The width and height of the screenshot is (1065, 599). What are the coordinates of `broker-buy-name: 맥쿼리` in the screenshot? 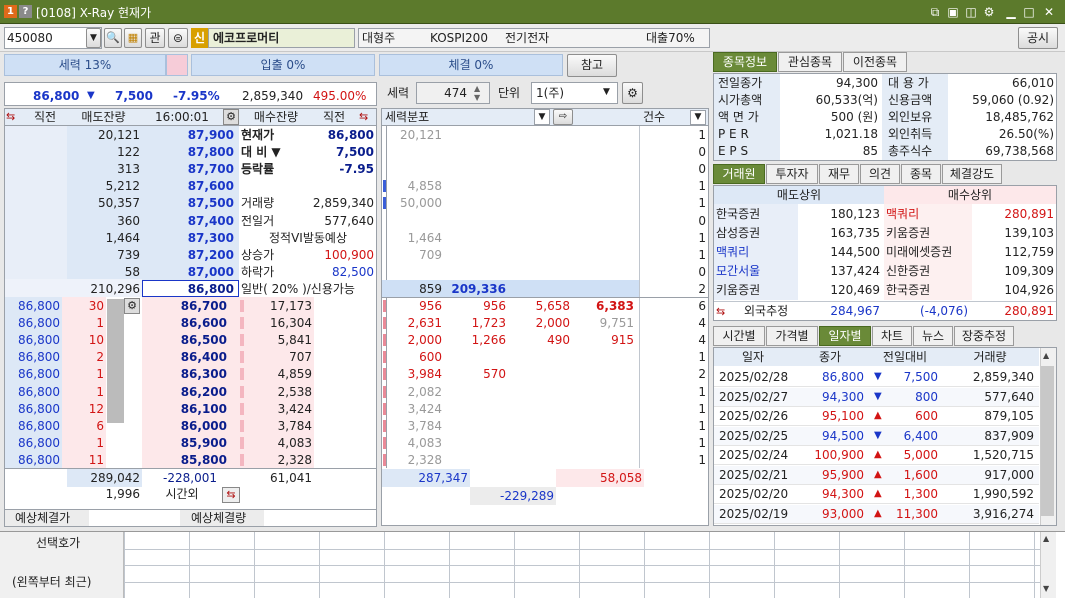 It's located at (902, 214).